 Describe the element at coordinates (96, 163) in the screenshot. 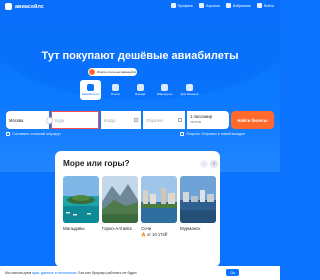

I see `promo-title: Море или горы?` at that location.